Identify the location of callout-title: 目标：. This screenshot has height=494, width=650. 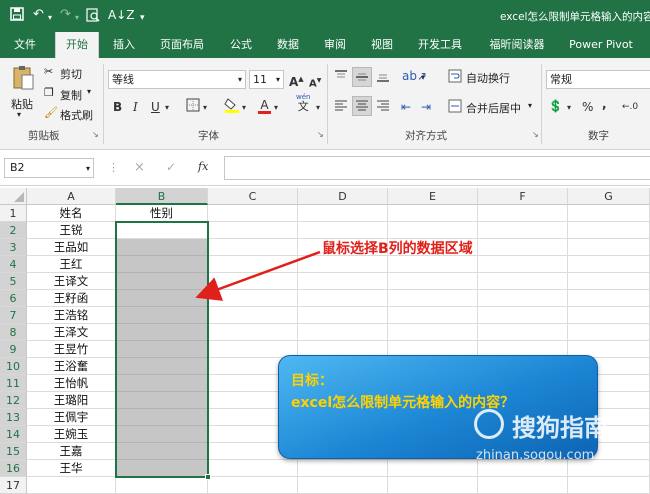
(312, 381).